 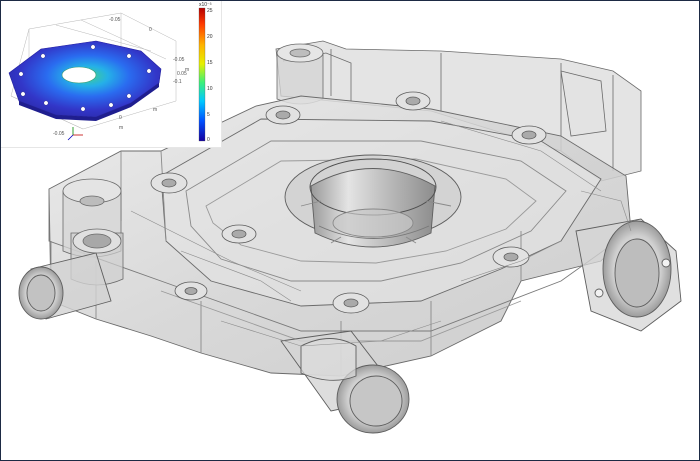 I want to click on colorbar-tick-2: 20, so click(x=210, y=37).